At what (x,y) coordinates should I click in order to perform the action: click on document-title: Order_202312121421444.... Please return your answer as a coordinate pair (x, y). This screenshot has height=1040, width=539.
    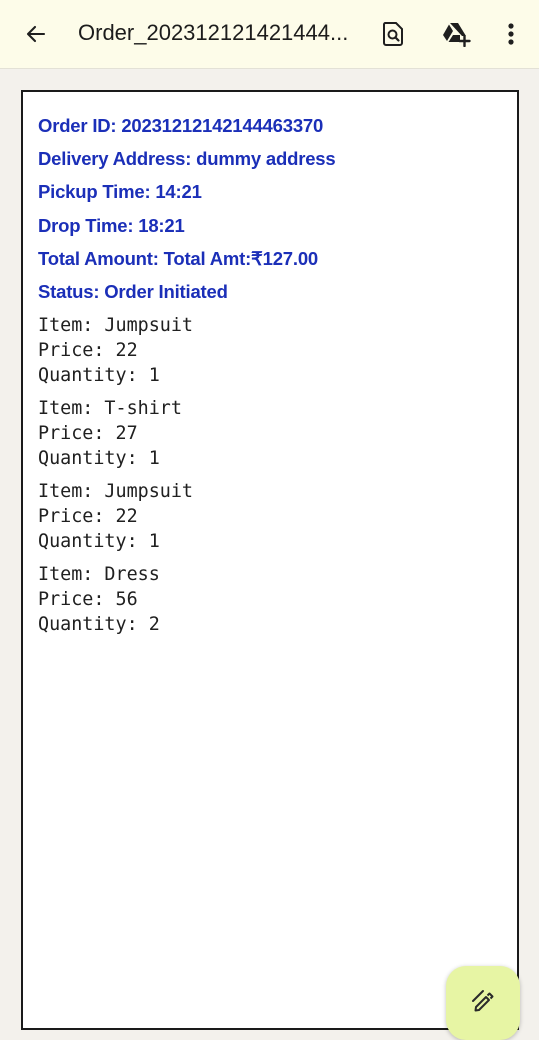
    Looking at the image, I should click on (213, 32).